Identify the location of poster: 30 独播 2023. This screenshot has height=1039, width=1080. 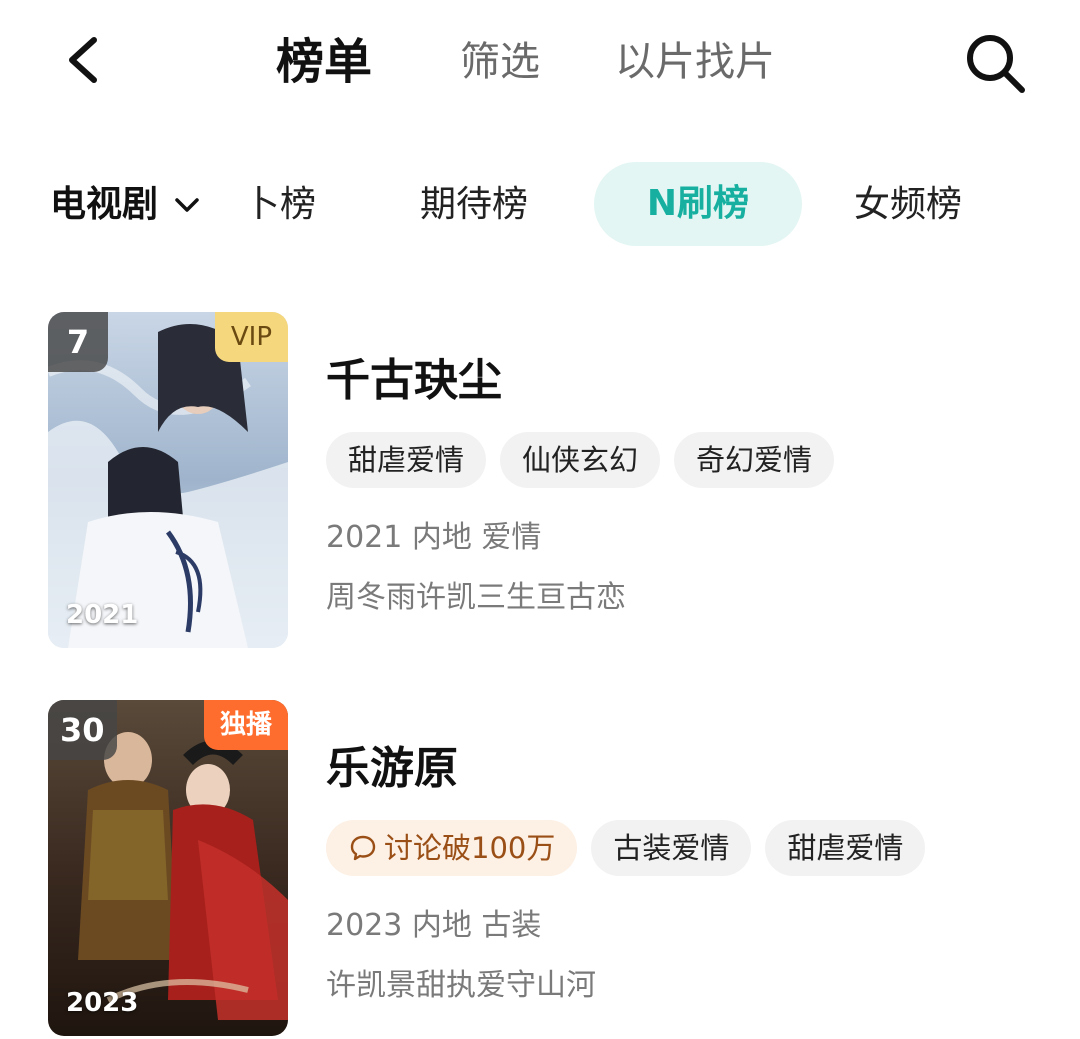
(168, 868).